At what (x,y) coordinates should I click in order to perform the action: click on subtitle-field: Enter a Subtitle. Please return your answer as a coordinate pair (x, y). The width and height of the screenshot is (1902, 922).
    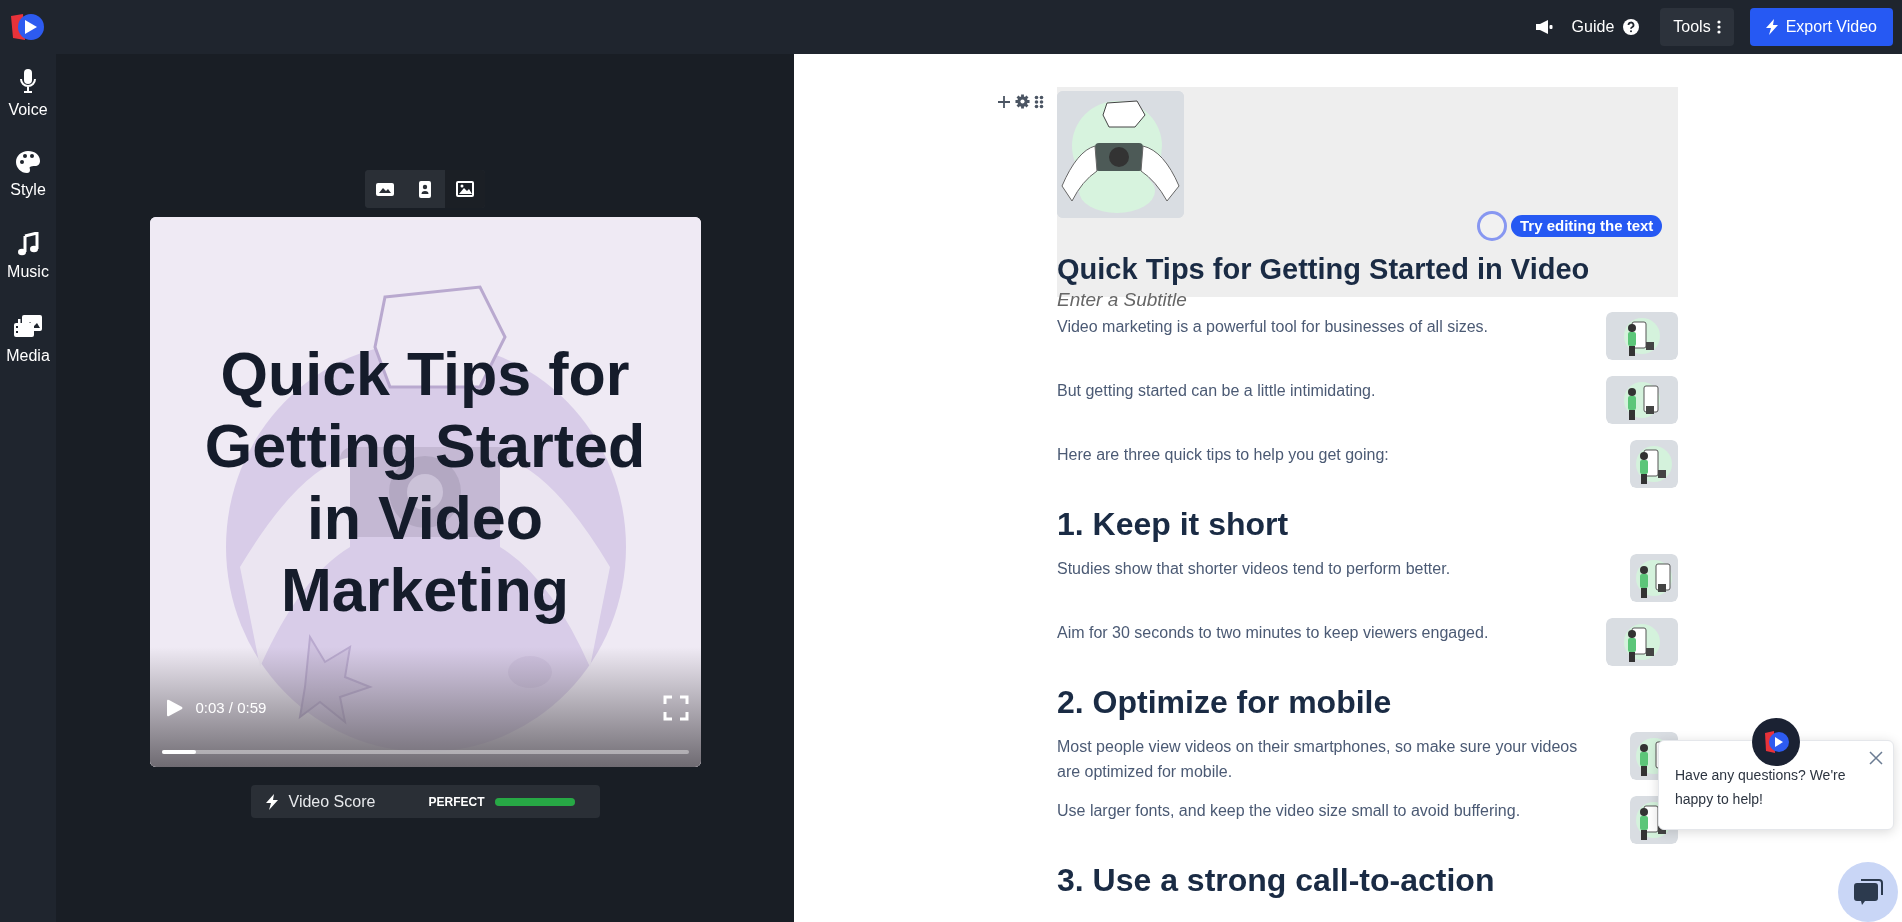
    Looking at the image, I should click on (1257, 300).